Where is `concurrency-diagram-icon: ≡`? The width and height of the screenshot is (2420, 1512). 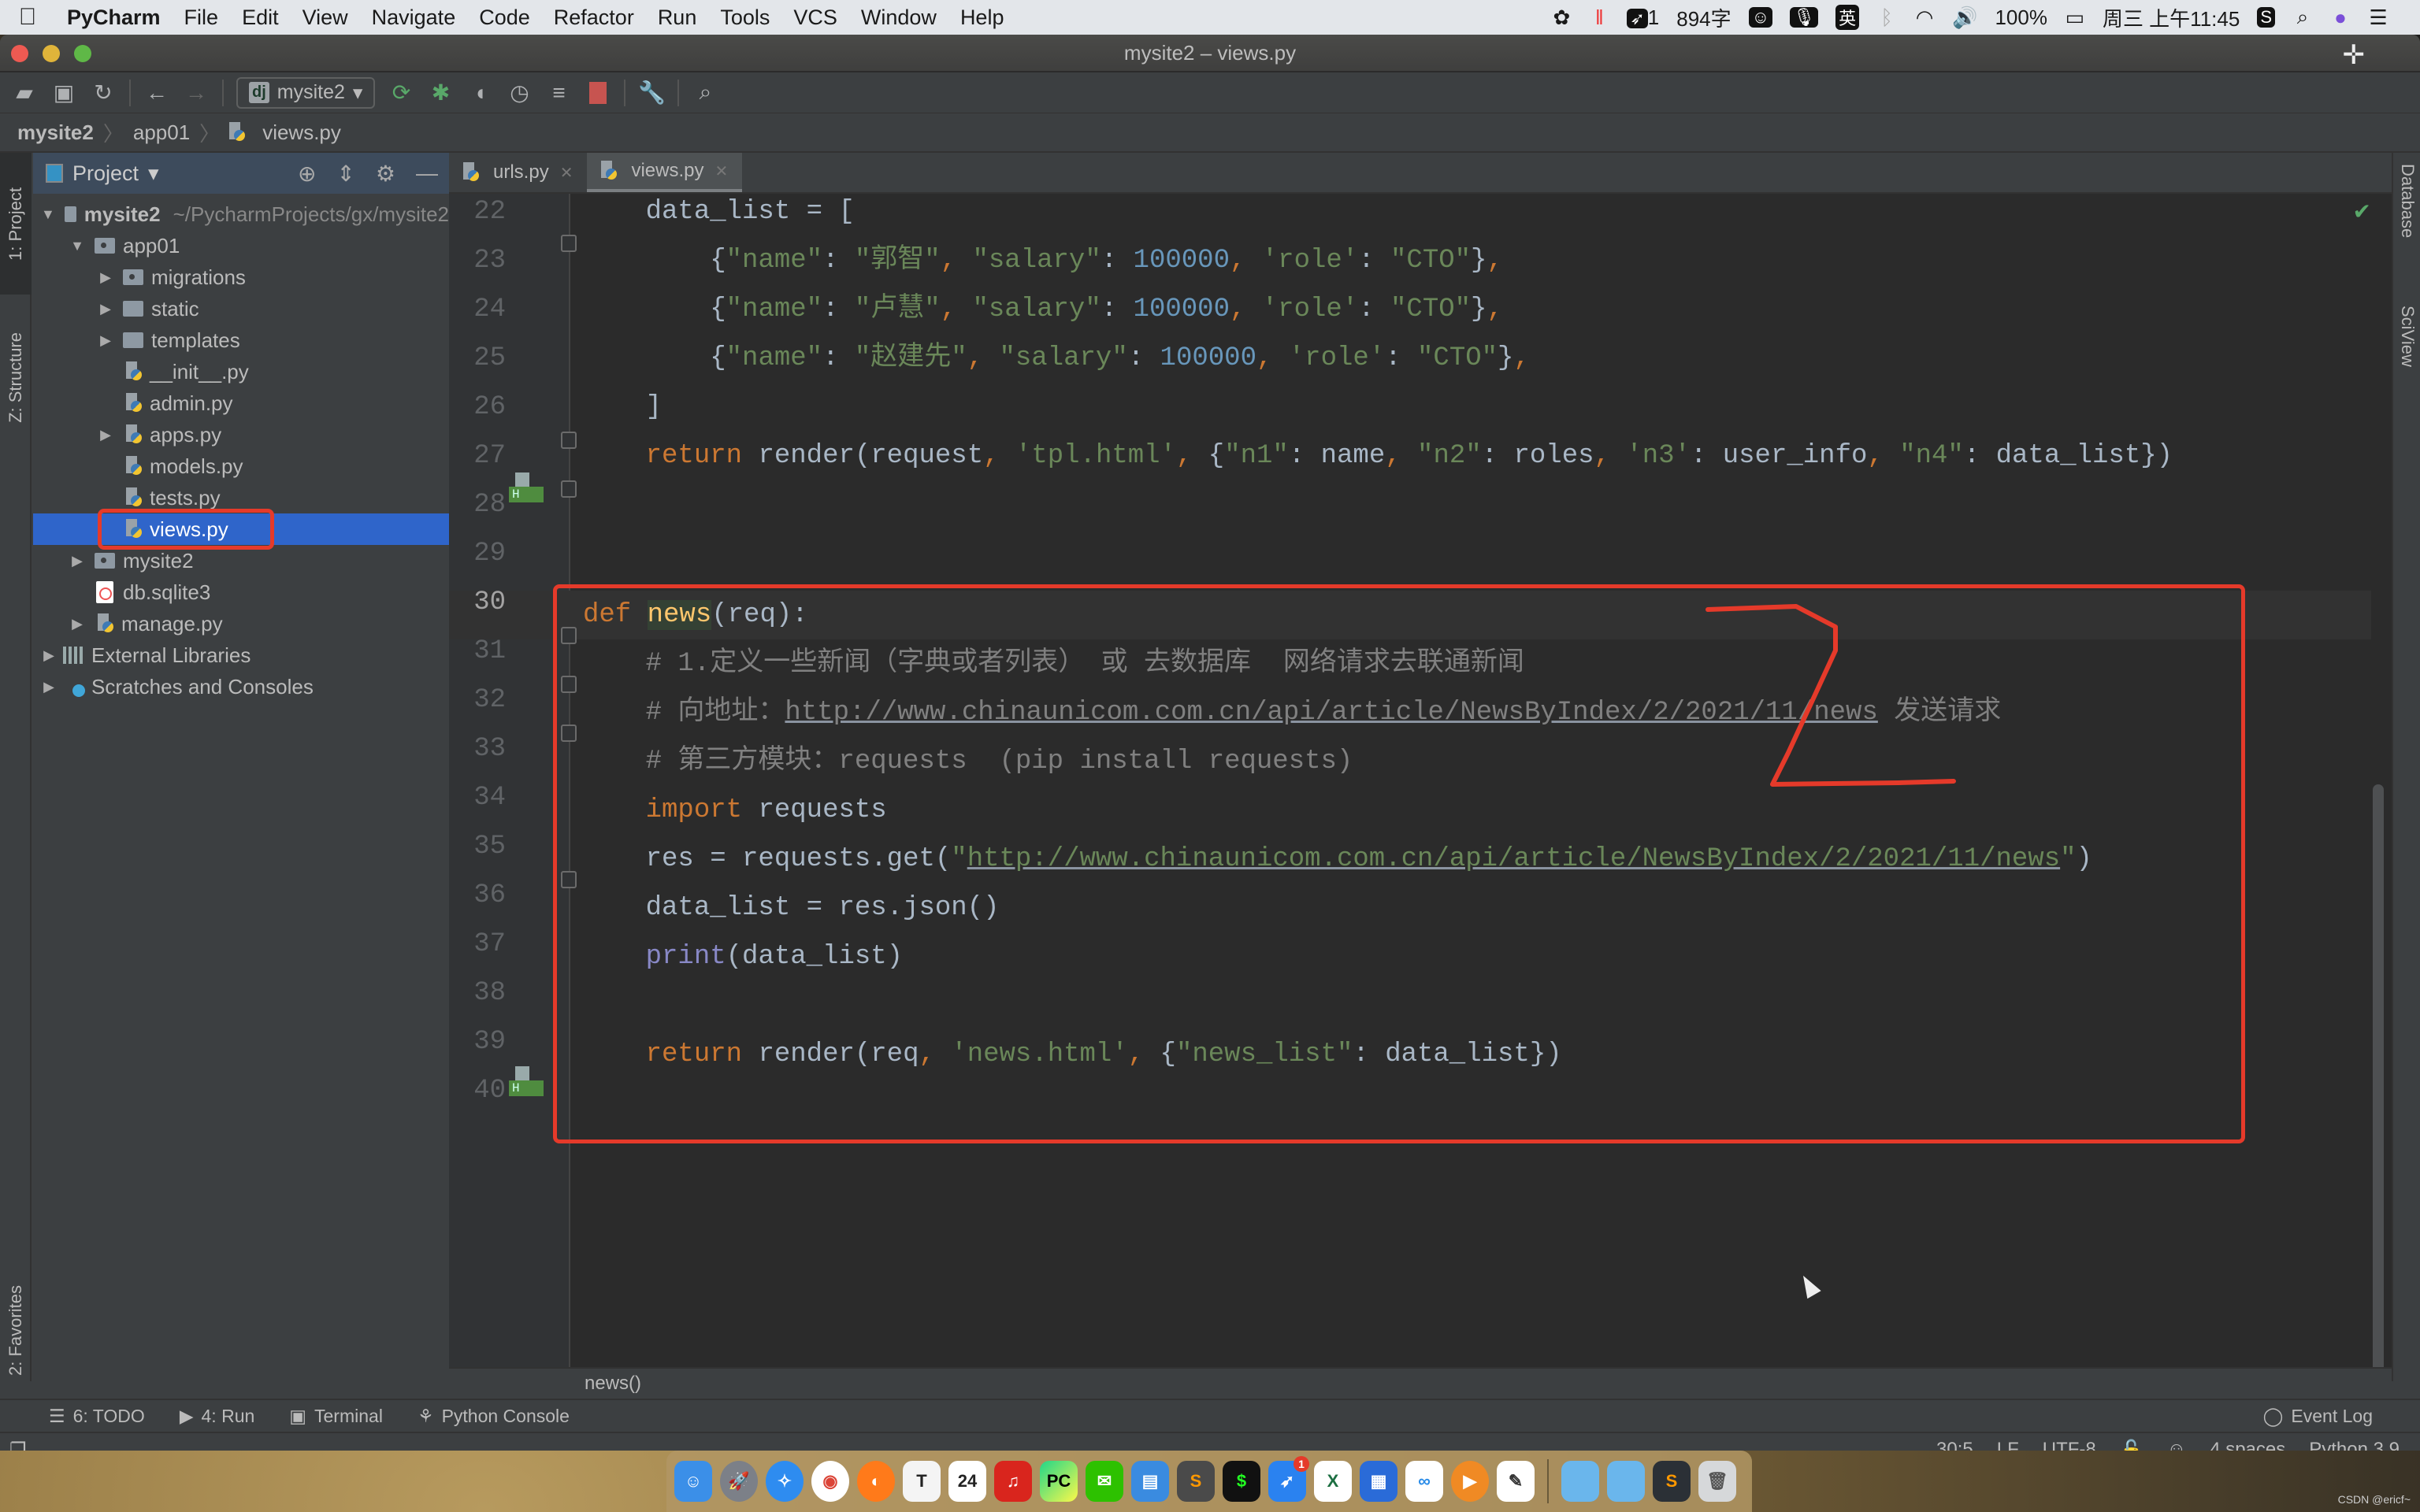
concurrency-diagram-icon: ≡ is located at coordinates (558, 93).